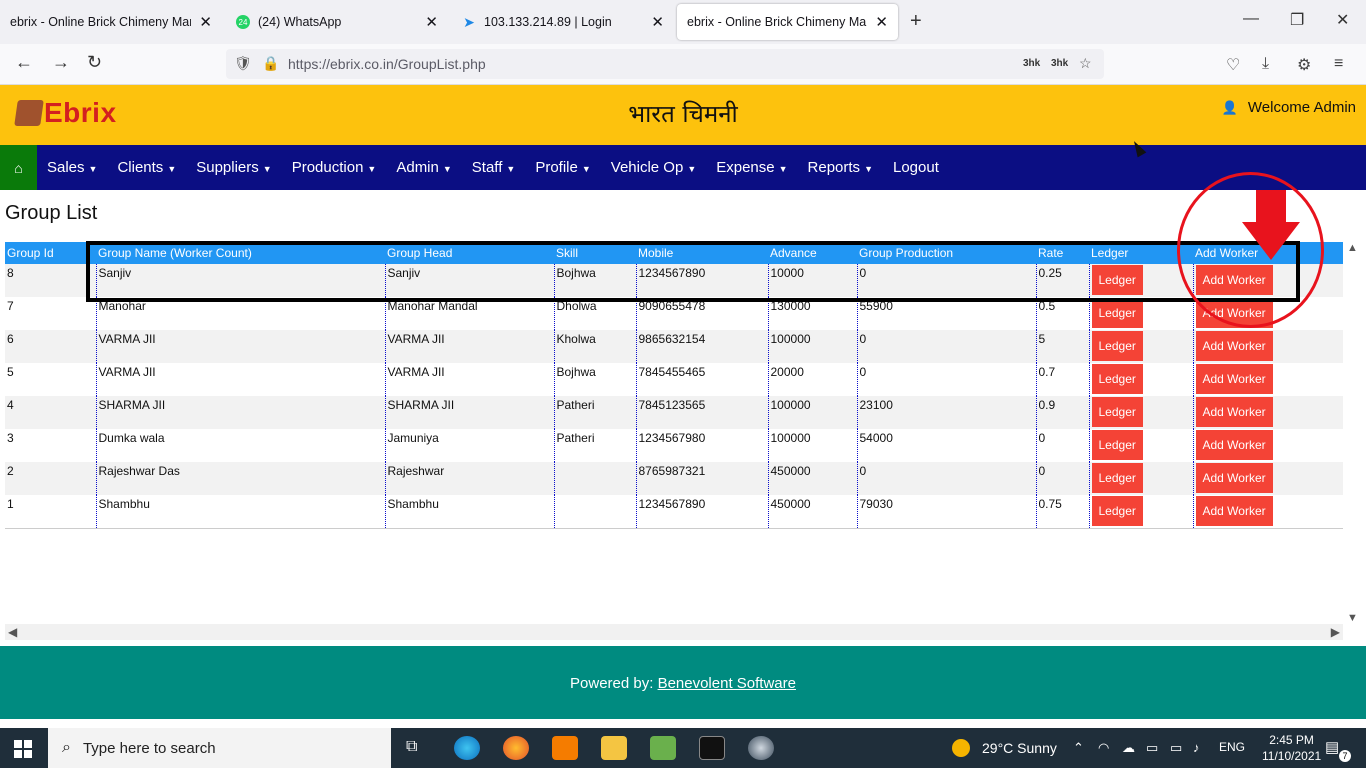 The height and width of the screenshot is (768, 1366). What do you see at coordinates (916, 167) in the screenshot?
I see `menu-logout: Logout` at bounding box center [916, 167].